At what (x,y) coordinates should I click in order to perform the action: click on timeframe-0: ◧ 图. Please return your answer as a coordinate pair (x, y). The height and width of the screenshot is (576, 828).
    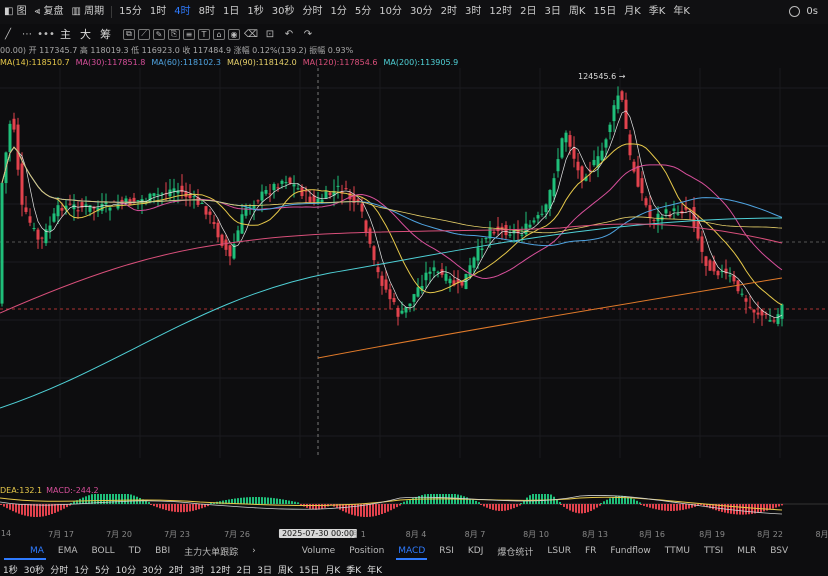
    Looking at the image, I should click on (15, 12).